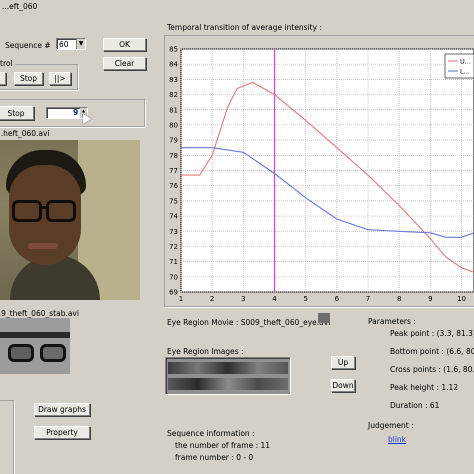 This screenshot has width=474, height=474. I want to click on movie-file-label: ...heft_060.avi, so click(25, 133).